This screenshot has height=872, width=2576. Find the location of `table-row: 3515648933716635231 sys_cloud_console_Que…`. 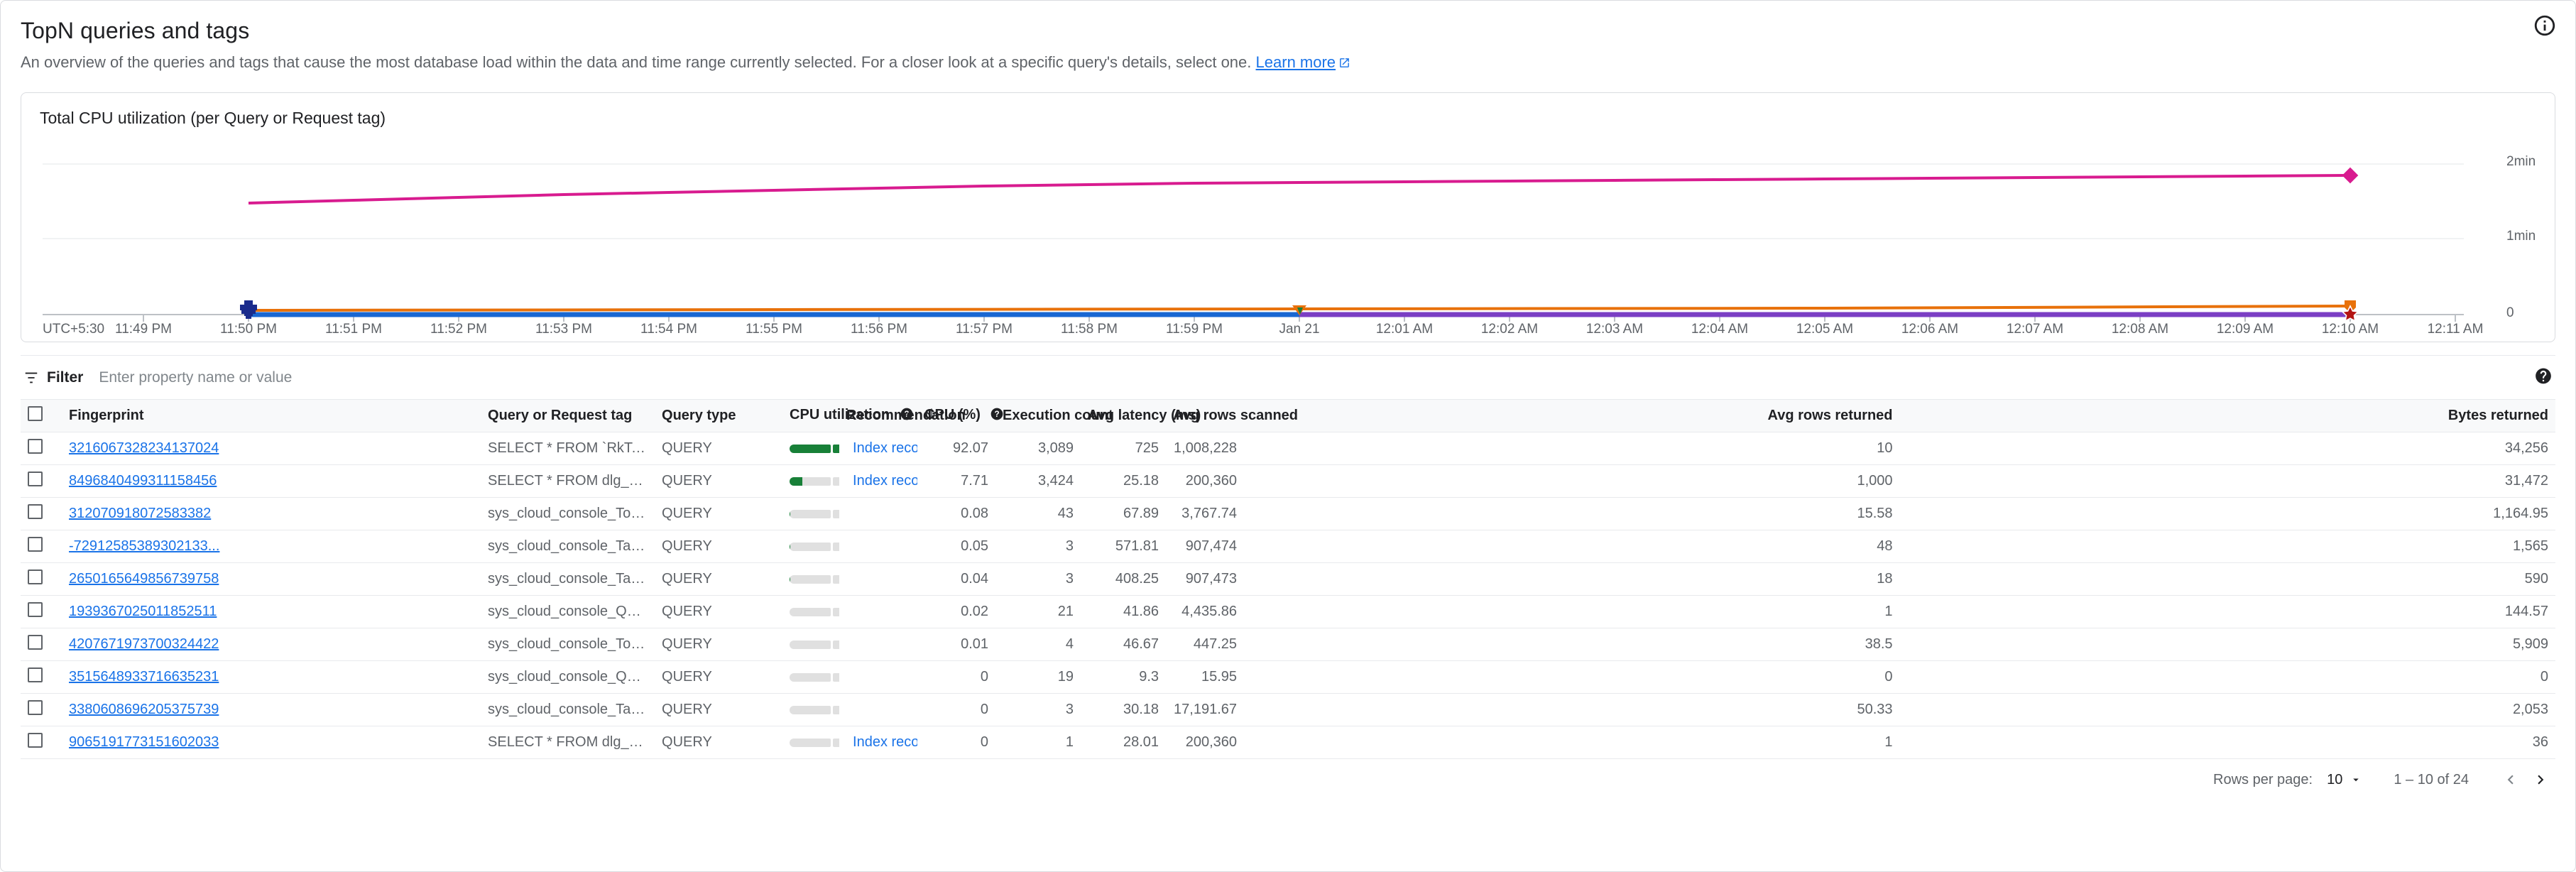

table-row: 3515648933716635231 sys_cloud_console_Que… is located at coordinates (1288, 677).